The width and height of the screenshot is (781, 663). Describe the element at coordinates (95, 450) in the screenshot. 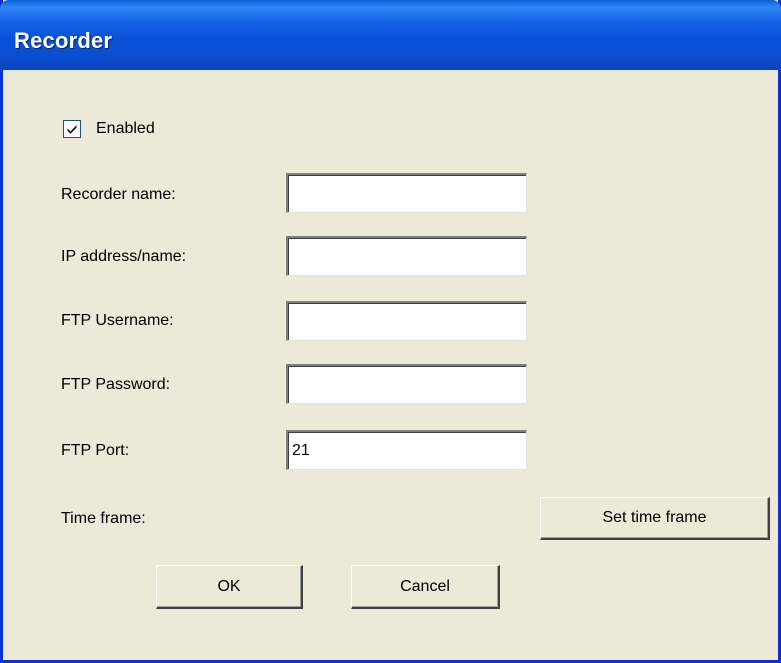

I see `ftp-port-label: FTP Port:` at that location.